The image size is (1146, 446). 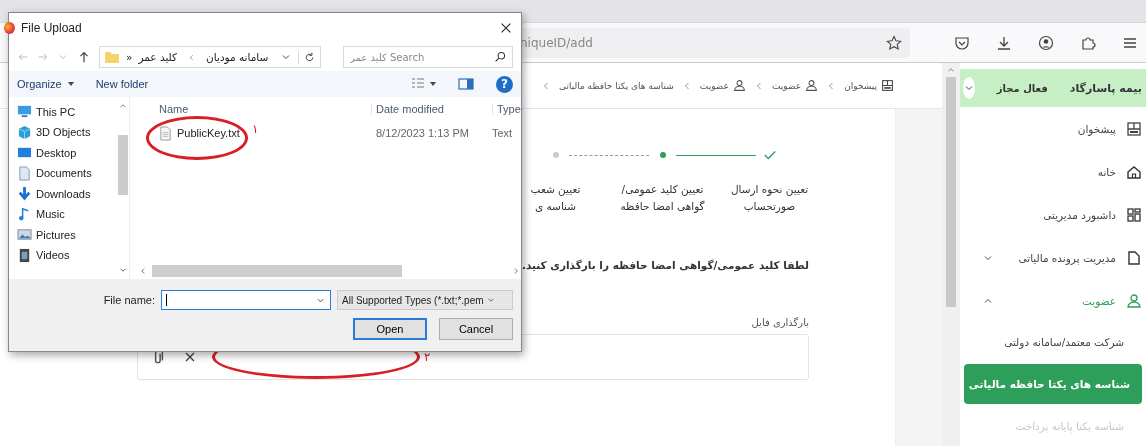 I want to click on field-label: File name:, so click(x=129, y=300).